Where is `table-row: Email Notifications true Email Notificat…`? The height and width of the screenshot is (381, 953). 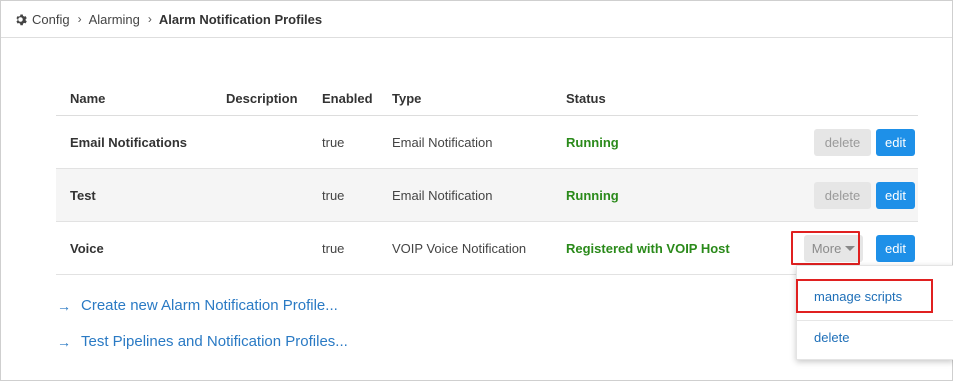 table-row: Email Notifications true Email Notificat… is located at coordinates (487, 142).